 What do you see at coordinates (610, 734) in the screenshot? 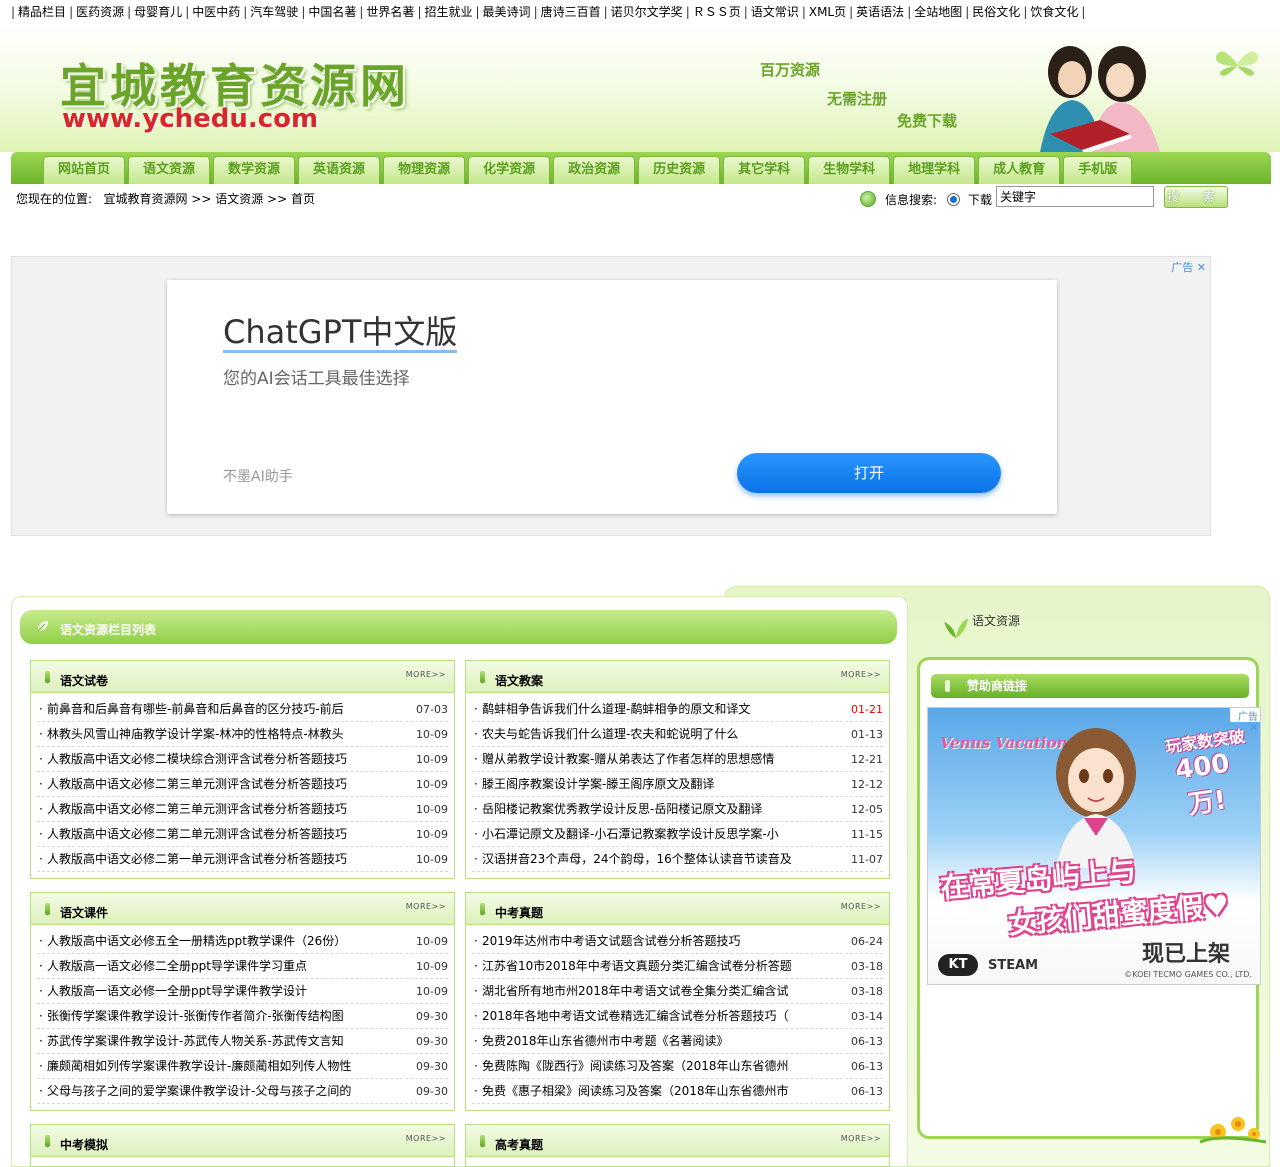
I see `article-link: 农夫与蛇告诉我们什么道理-农夫和蛇说明了什么` at bounding box center [610, 734].